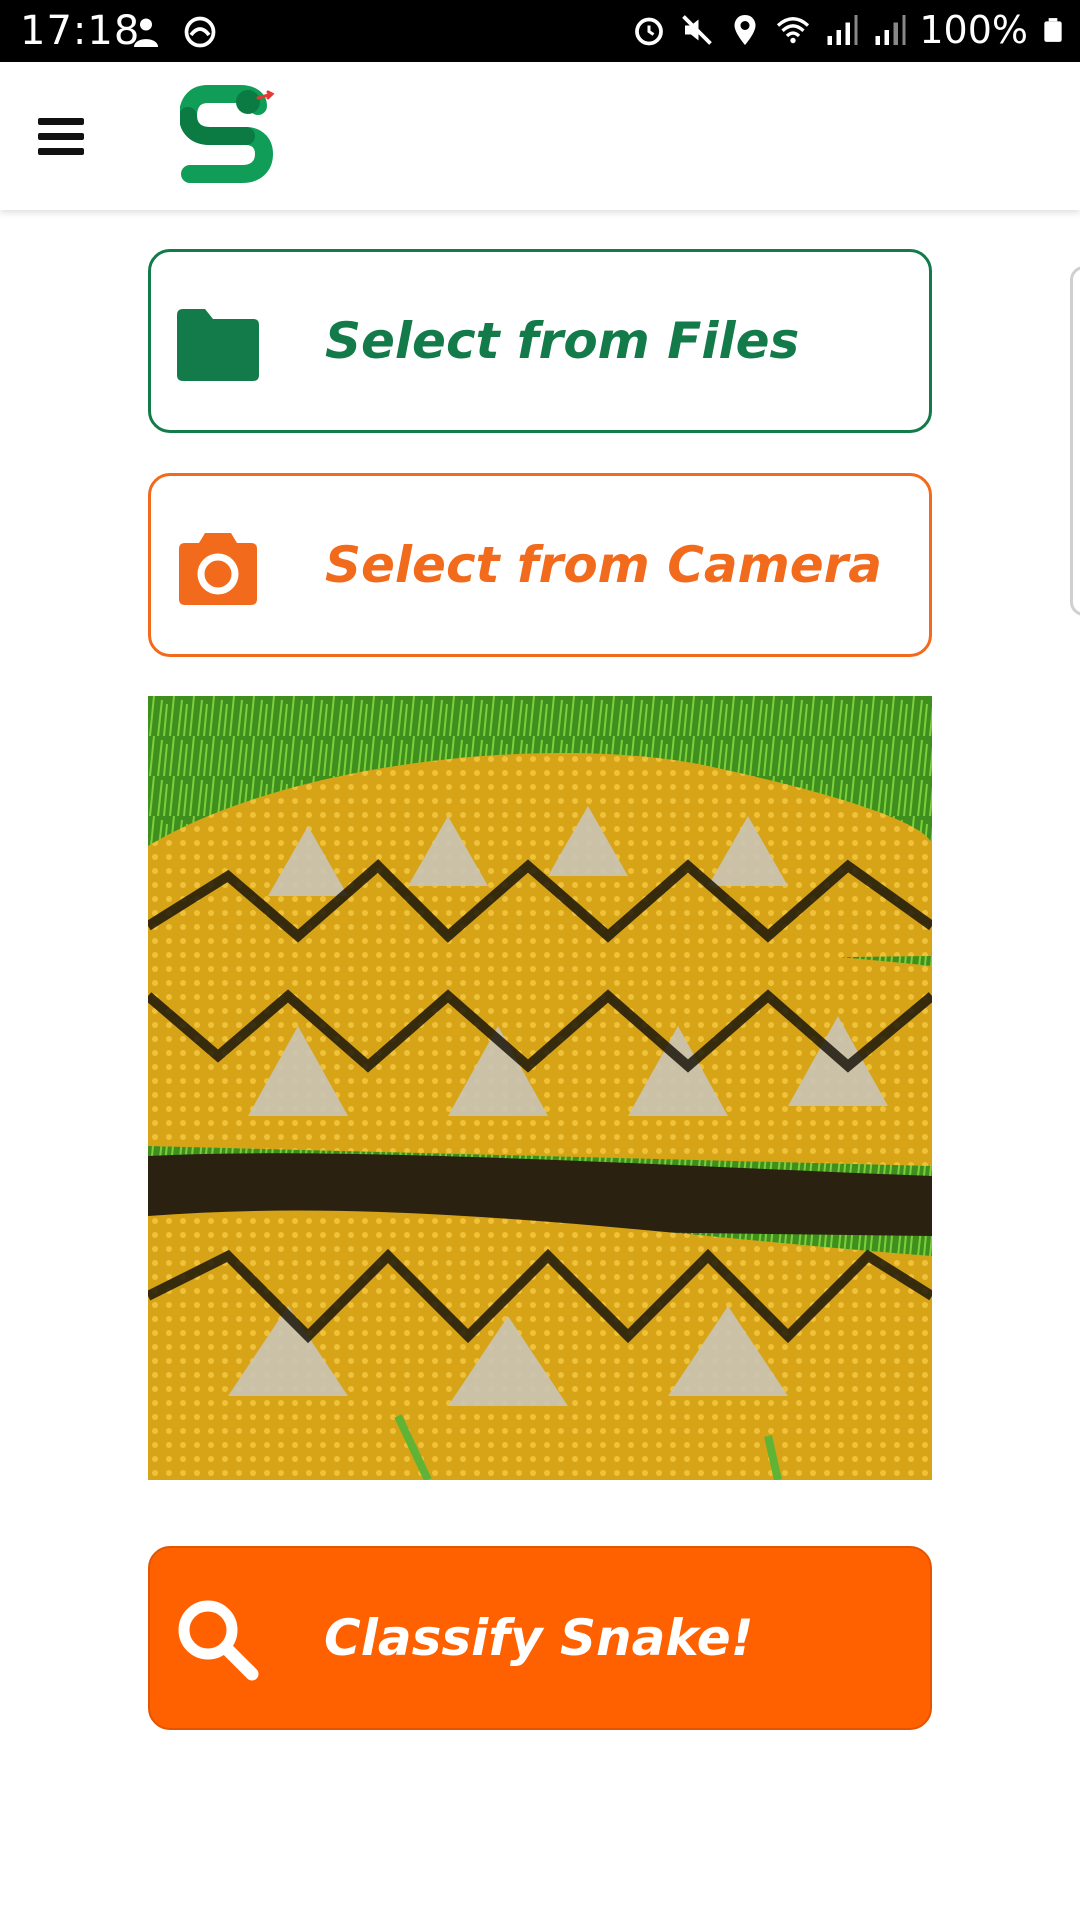 Image resolution: width=1080 pixels, height=1920 pixels. I want to click on select-from-camera-label: Select from Camera, so click(604, 565).